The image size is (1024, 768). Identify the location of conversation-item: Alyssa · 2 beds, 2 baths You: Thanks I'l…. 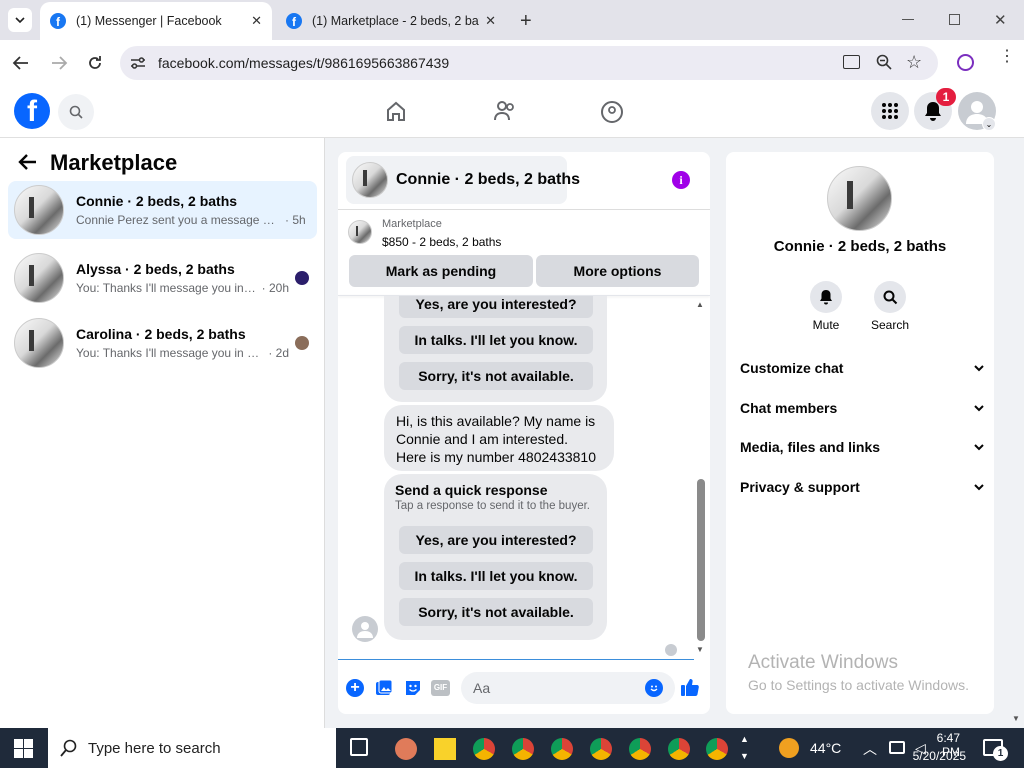
(162, 278).